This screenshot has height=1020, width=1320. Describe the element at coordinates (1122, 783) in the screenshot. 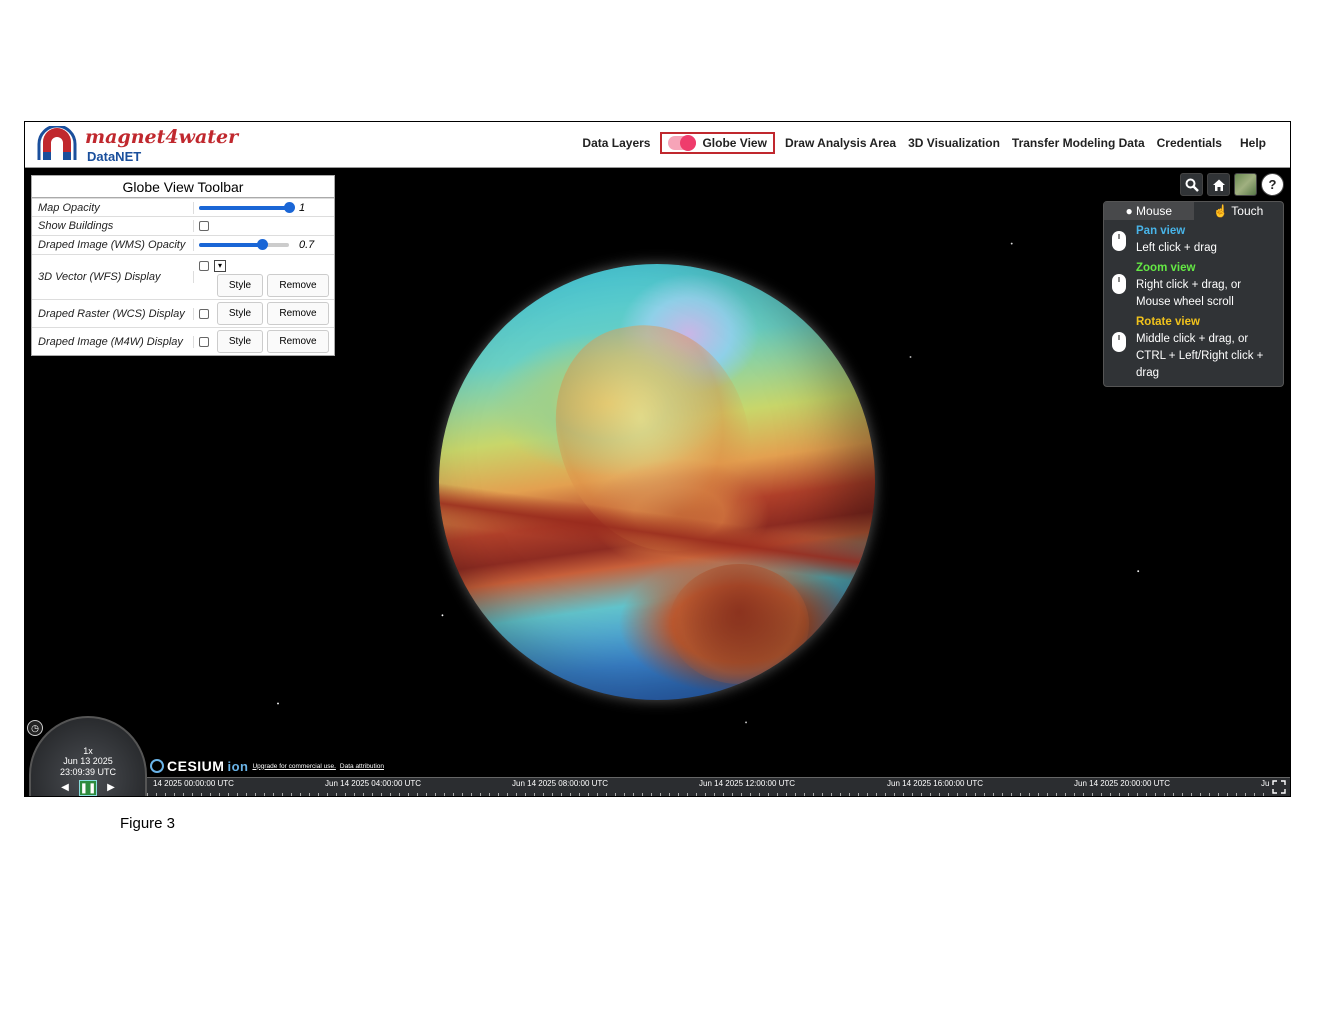

I see `timeline-label: Jun 14 2025 20:00:00 UTC` at that location.